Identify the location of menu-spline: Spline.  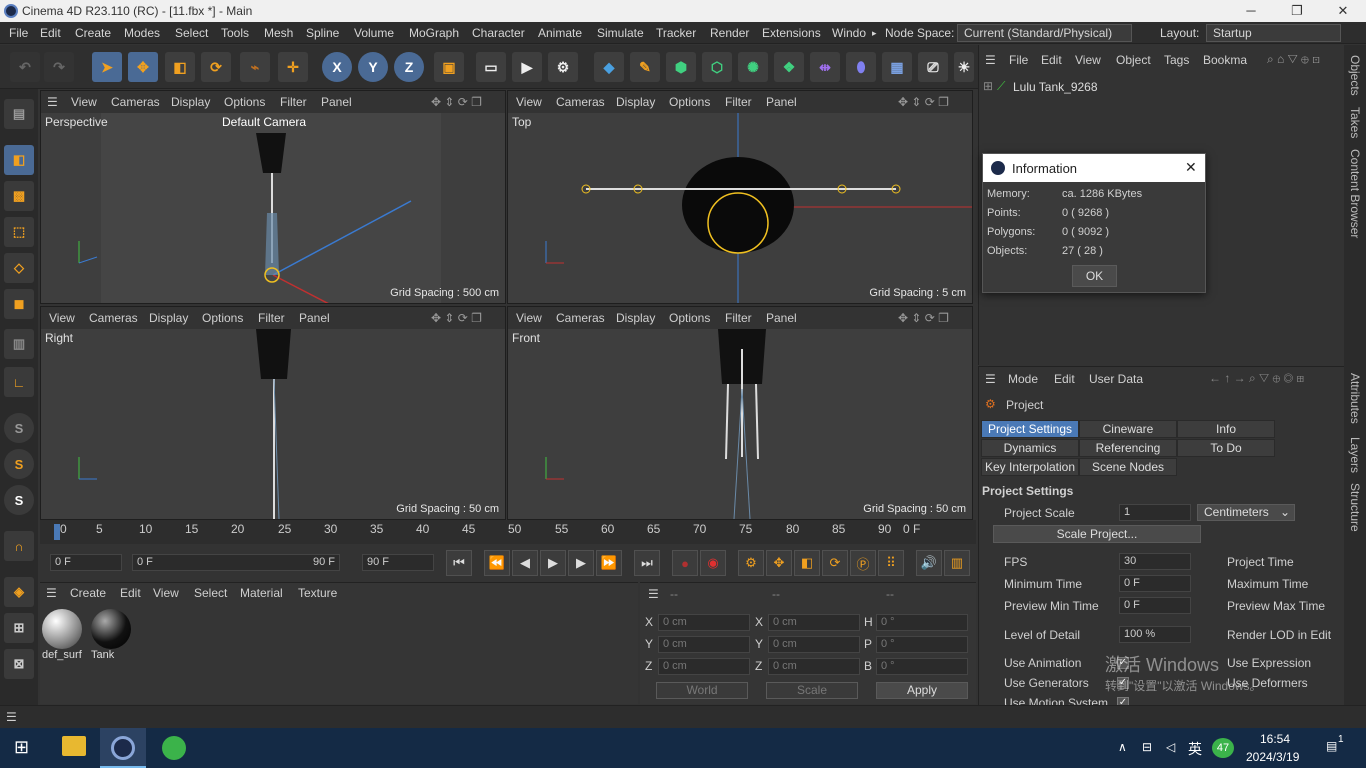
(322, 33).